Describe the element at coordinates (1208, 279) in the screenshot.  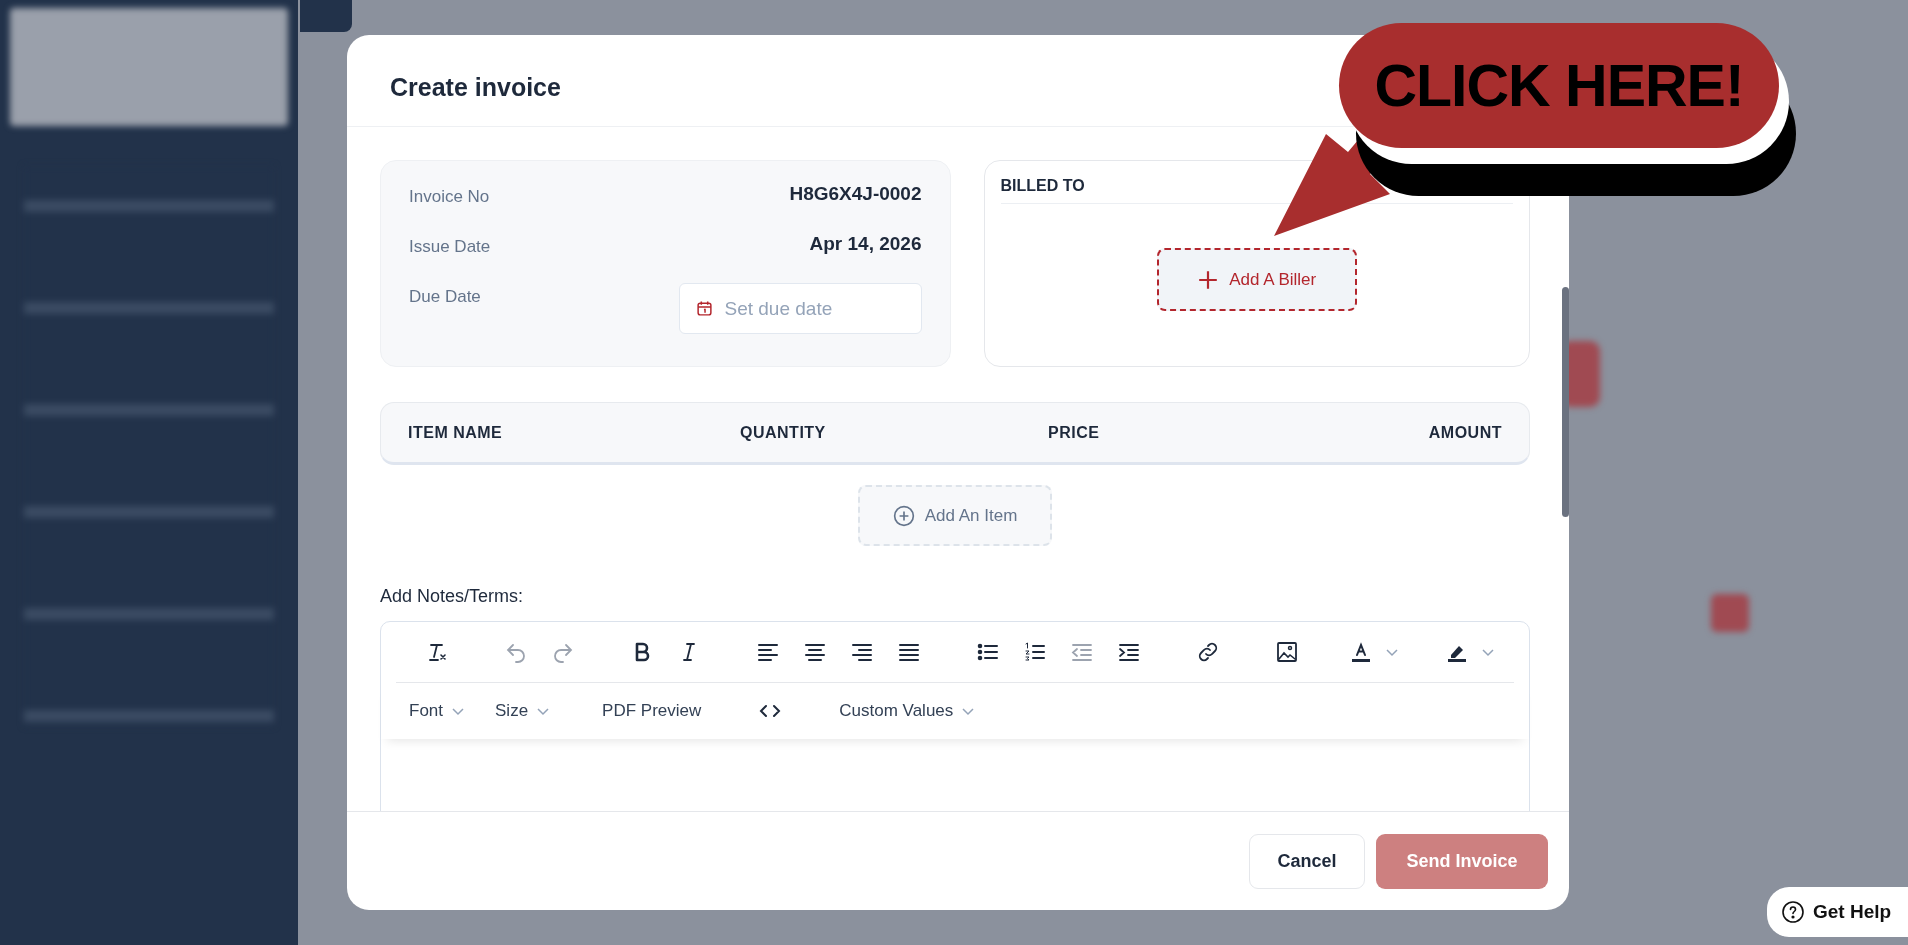
I see `plus-icon` at that location.